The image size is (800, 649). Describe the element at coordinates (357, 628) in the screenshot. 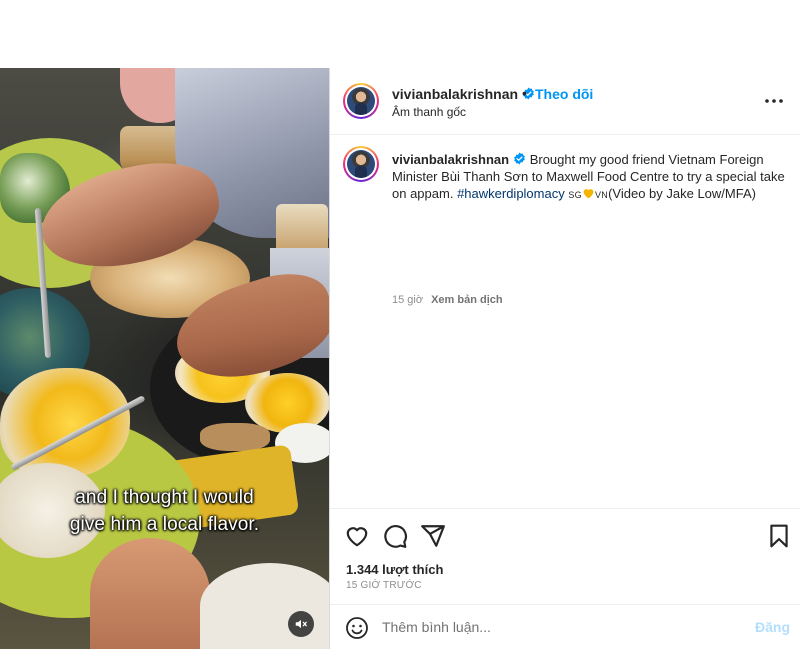

I see `emoji-icon` at that location.